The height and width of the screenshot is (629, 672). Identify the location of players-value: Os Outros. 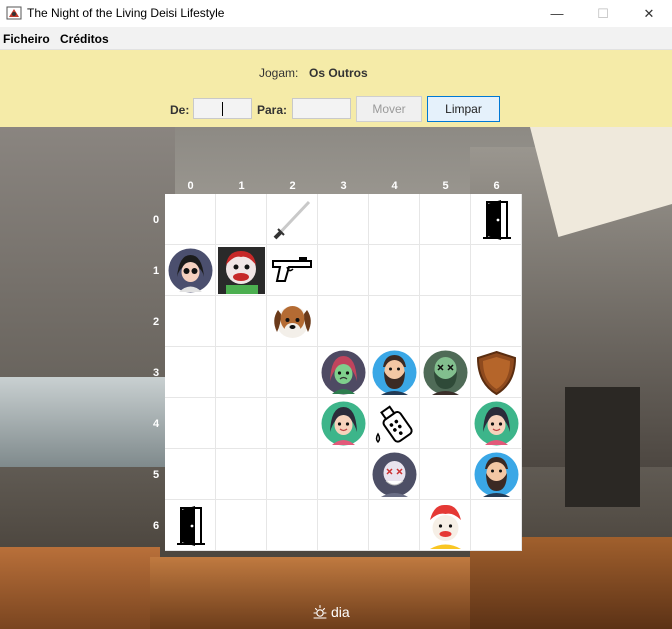
(338, 73).